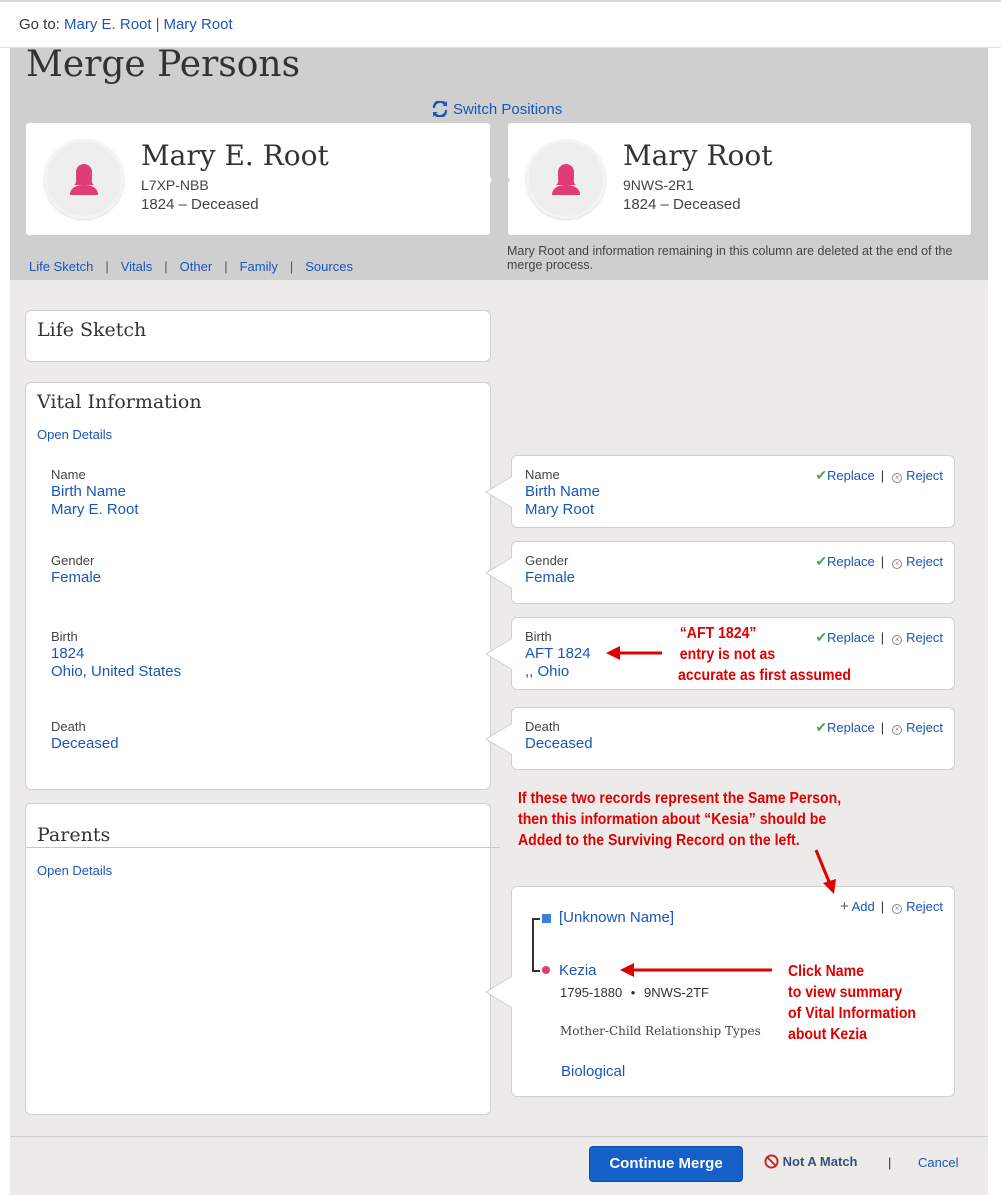 This screenshot has height=1195, width=1001. I want to click on birth-label: Birth, so click(64, 636).